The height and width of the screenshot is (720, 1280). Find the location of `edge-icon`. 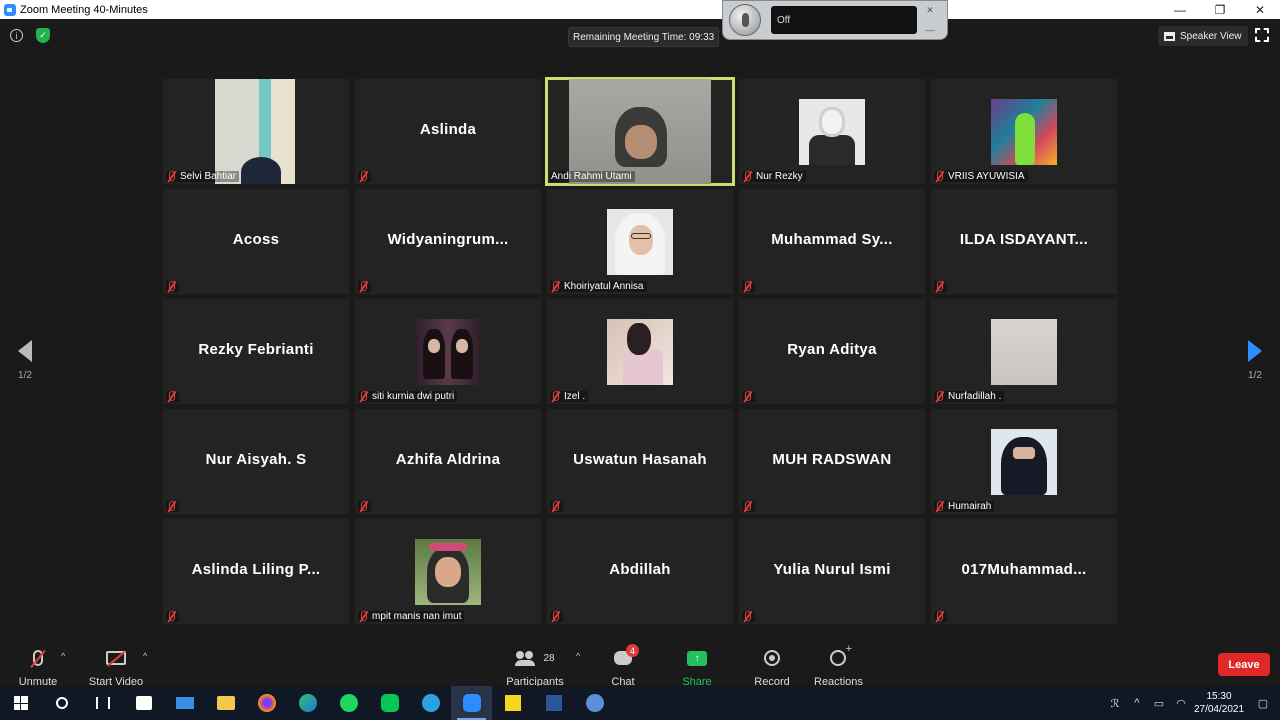

edge-icon is located at coordinates (307, 703).